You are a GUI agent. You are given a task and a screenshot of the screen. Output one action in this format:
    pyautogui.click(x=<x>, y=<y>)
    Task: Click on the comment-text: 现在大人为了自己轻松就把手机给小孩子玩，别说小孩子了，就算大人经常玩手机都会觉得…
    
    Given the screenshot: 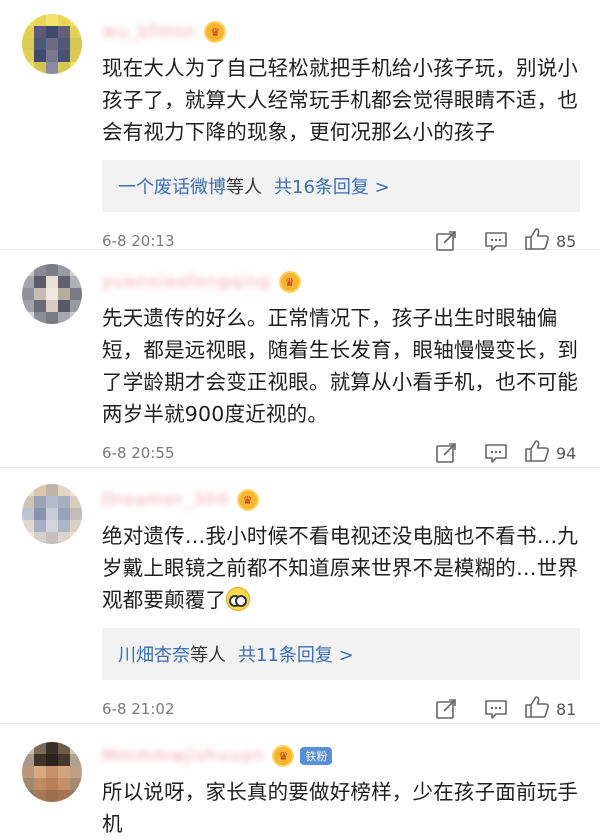 What is the action you would take?
    pyautogui.click(x=340, y=100)
    